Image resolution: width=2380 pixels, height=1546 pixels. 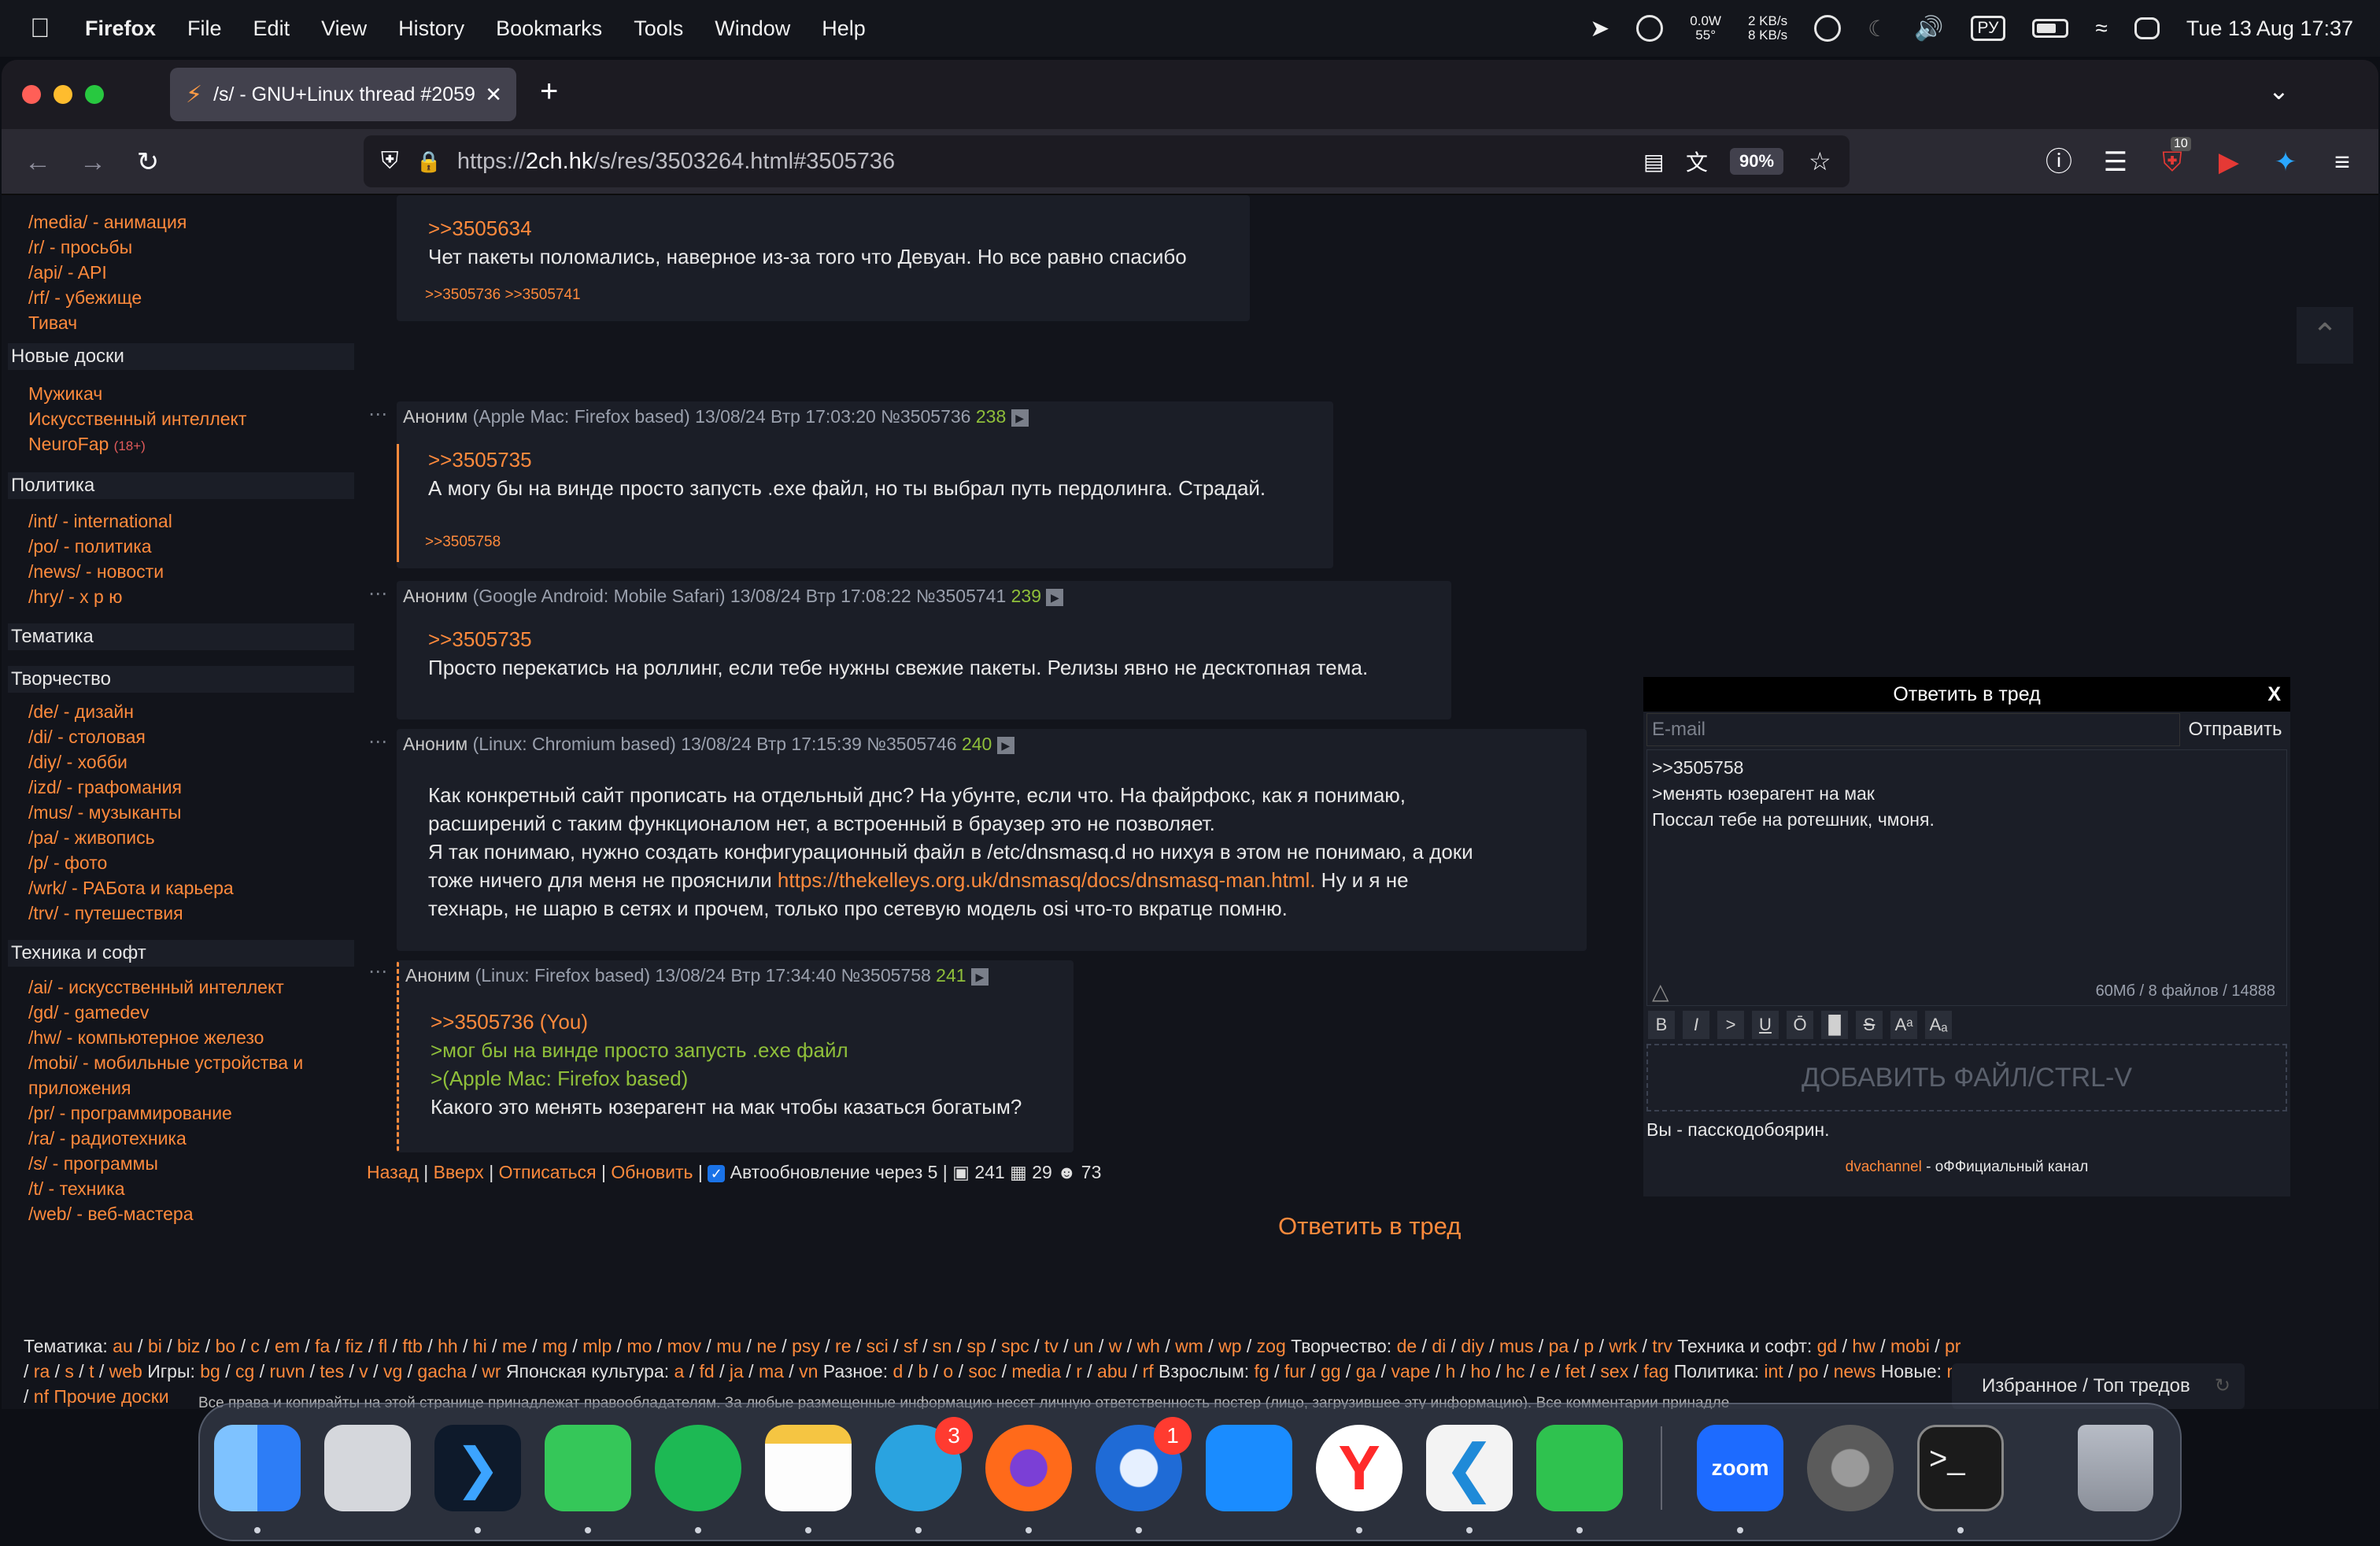 What do you see at coordinates (1115, 1346) in the screenshot?
I see `footer-board-link: w` at bounding box center [1115, 1346].